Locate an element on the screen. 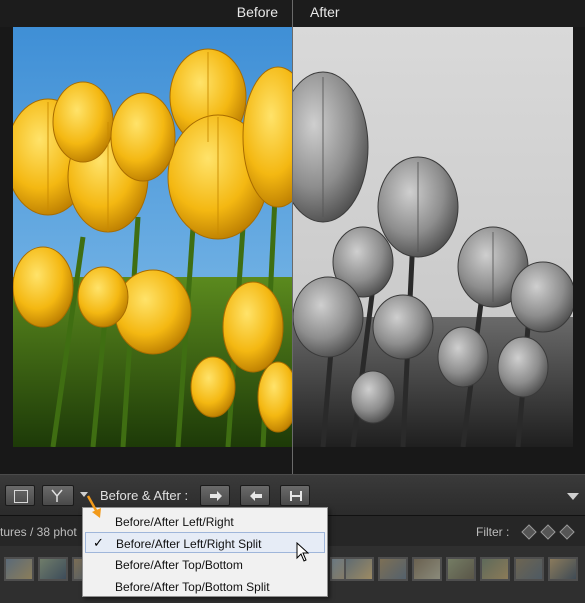 Image resolution: width=585 pixels, height=603 pixels. swap-icon is located at coordinates (296, 496).